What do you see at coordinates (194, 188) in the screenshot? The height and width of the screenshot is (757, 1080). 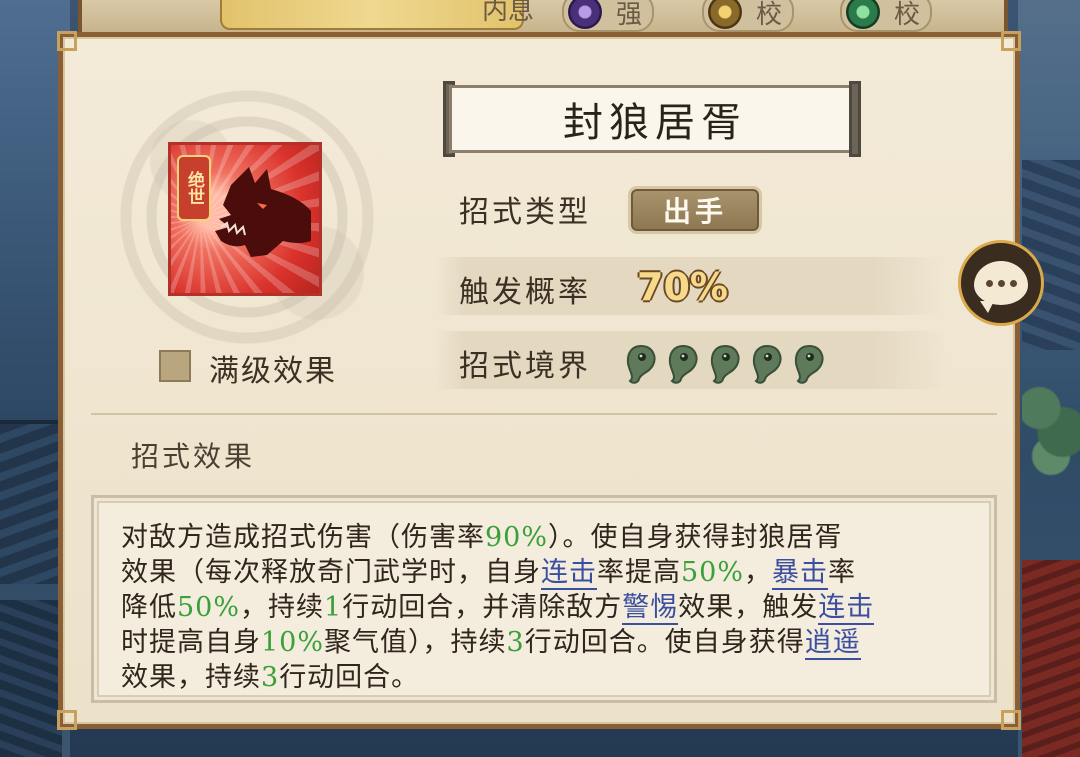 I see `rank-badge: 绝世` at bounding box center [194, 188].